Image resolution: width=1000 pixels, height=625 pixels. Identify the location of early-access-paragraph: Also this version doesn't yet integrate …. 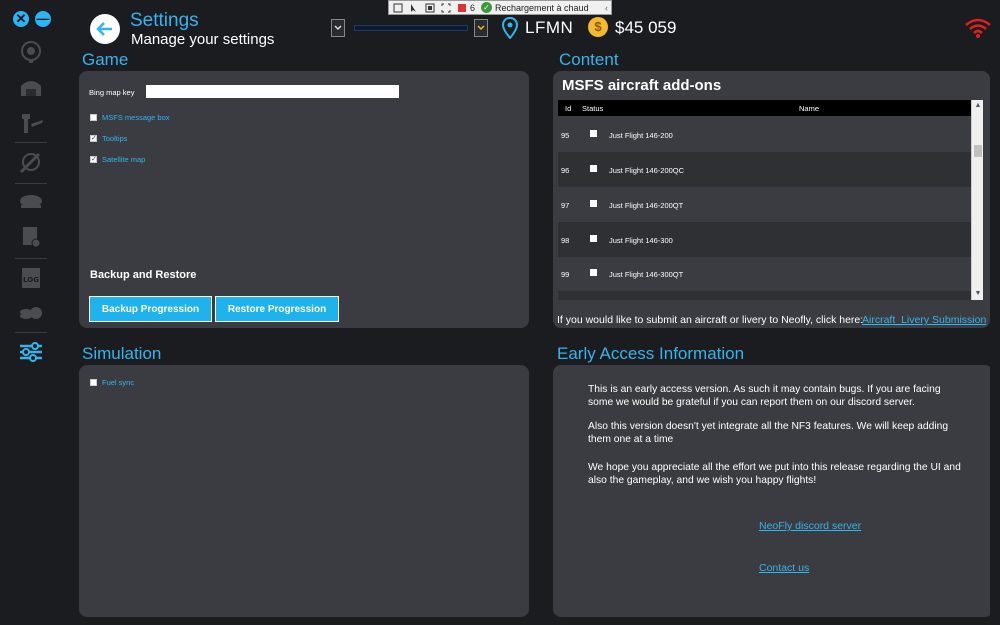
(768, 433).